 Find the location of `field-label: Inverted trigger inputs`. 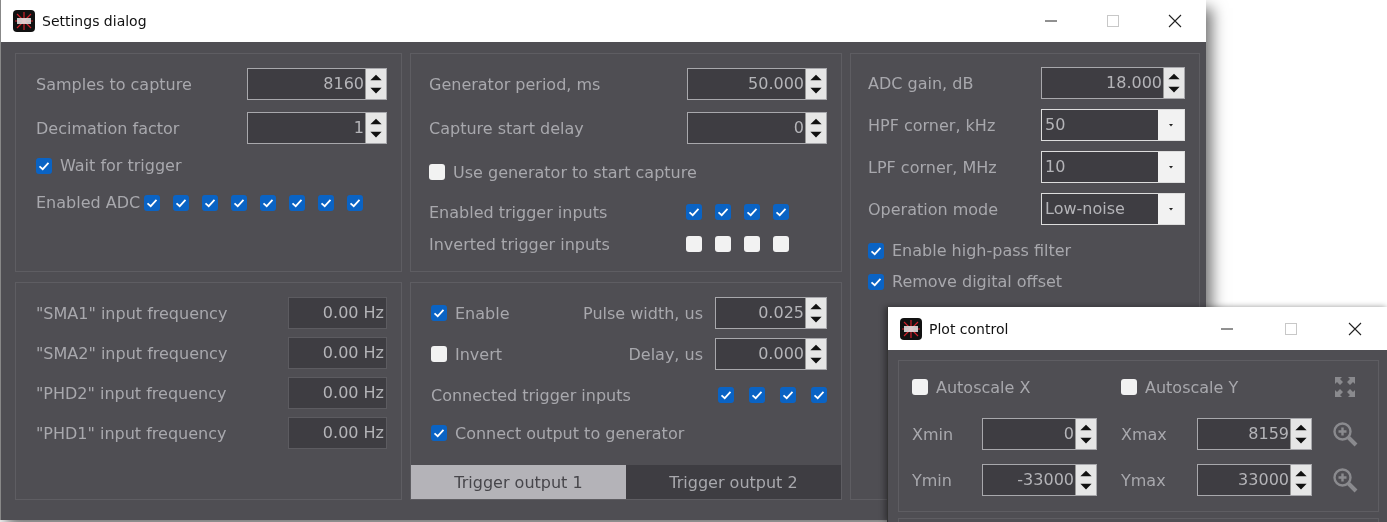

field-label: Inverted trigger inputs is located at coordinates (519, 244).